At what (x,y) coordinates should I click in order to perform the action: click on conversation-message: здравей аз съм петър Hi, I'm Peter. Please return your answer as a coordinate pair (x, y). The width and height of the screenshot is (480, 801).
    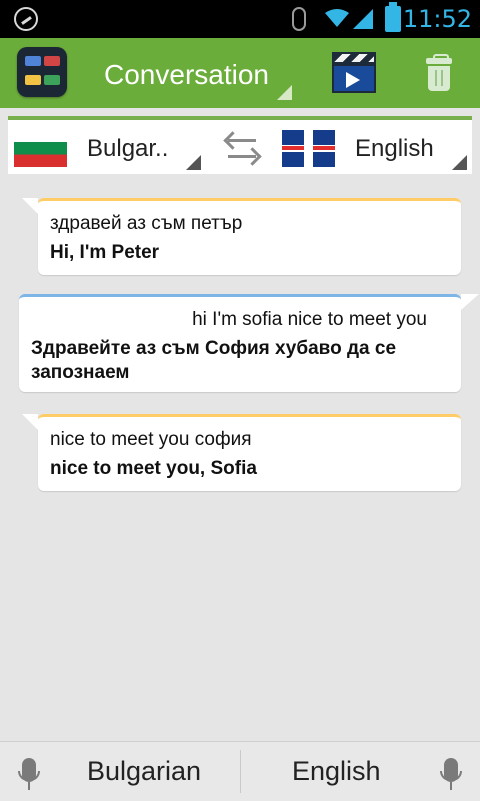
    Looking at the image, I should click on (241, 236).